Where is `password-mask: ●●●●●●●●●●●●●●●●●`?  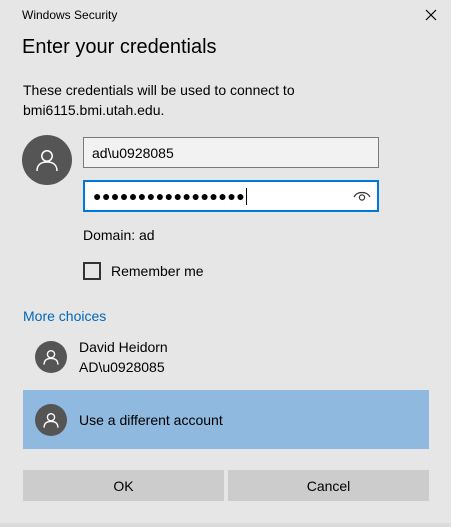
password-mask: ●●●●●●●●●●●●●●●●● is located at coordinates (169, 196).